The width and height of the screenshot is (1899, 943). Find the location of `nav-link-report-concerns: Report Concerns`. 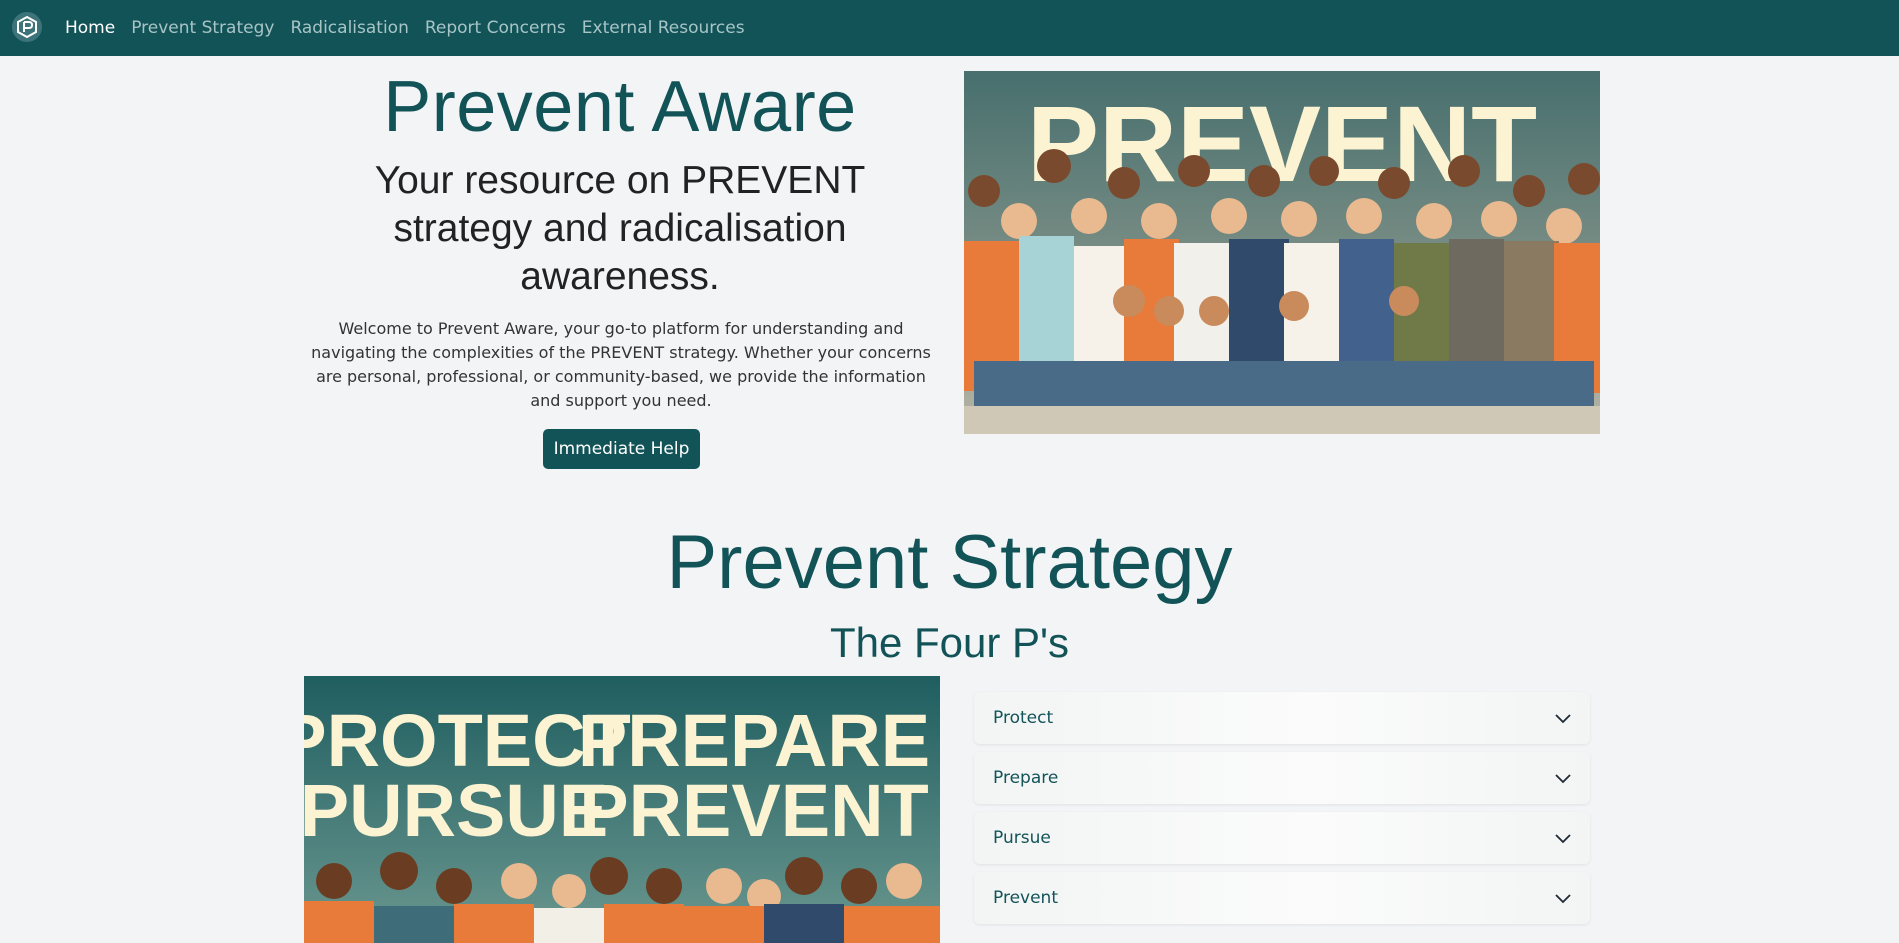

nav-link-report-concerns: Report Concerns is located at coordinates (495, 28).